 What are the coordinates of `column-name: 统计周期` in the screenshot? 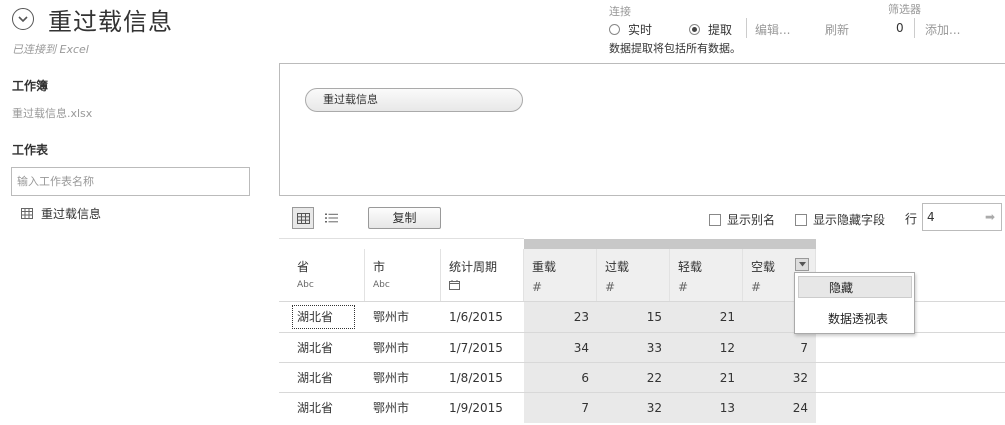 It's located at (473, 267).